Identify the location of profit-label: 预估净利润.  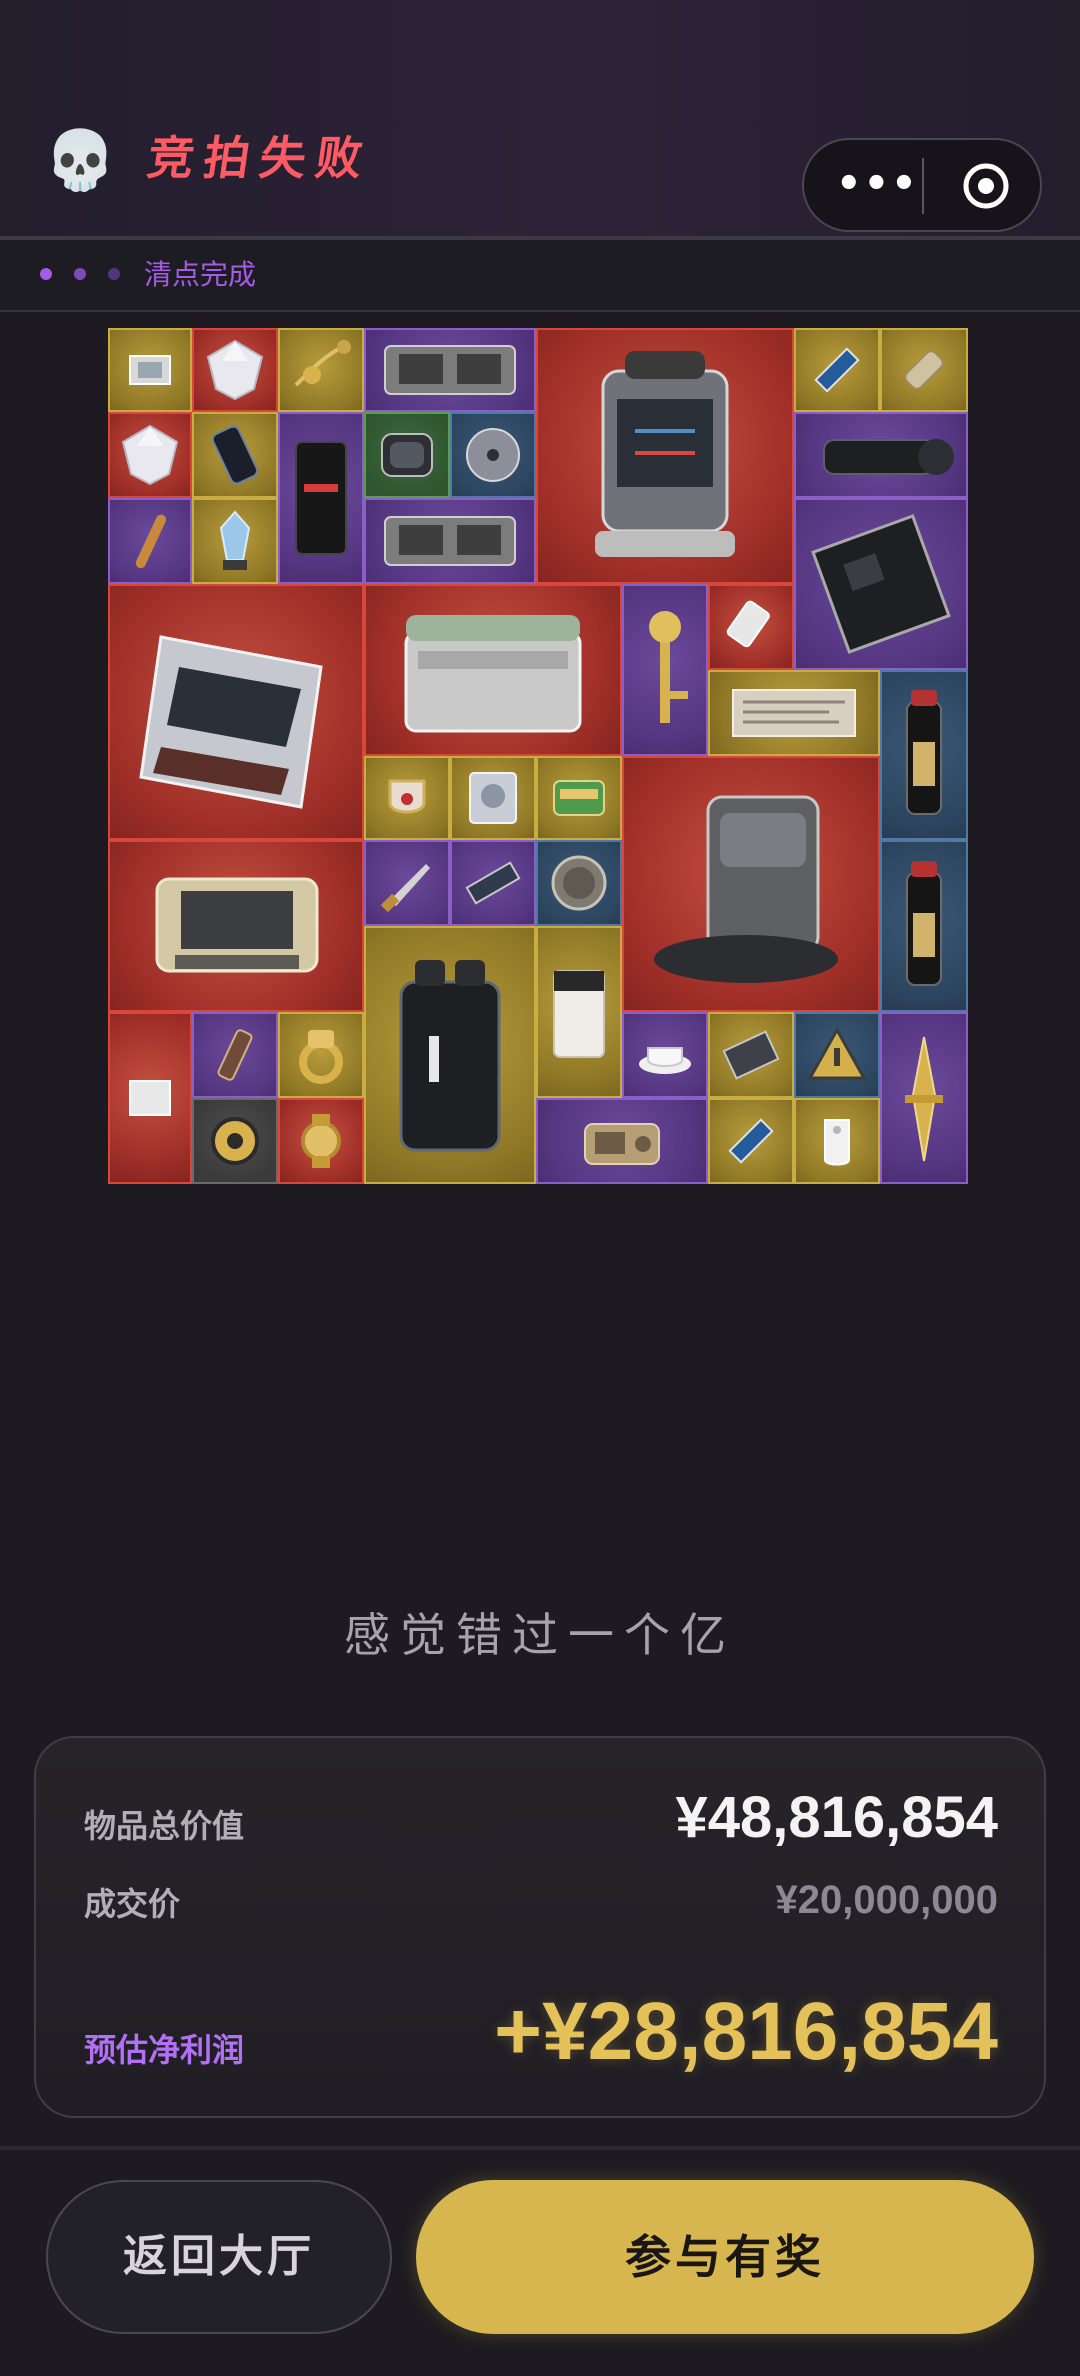
(164, 2050).